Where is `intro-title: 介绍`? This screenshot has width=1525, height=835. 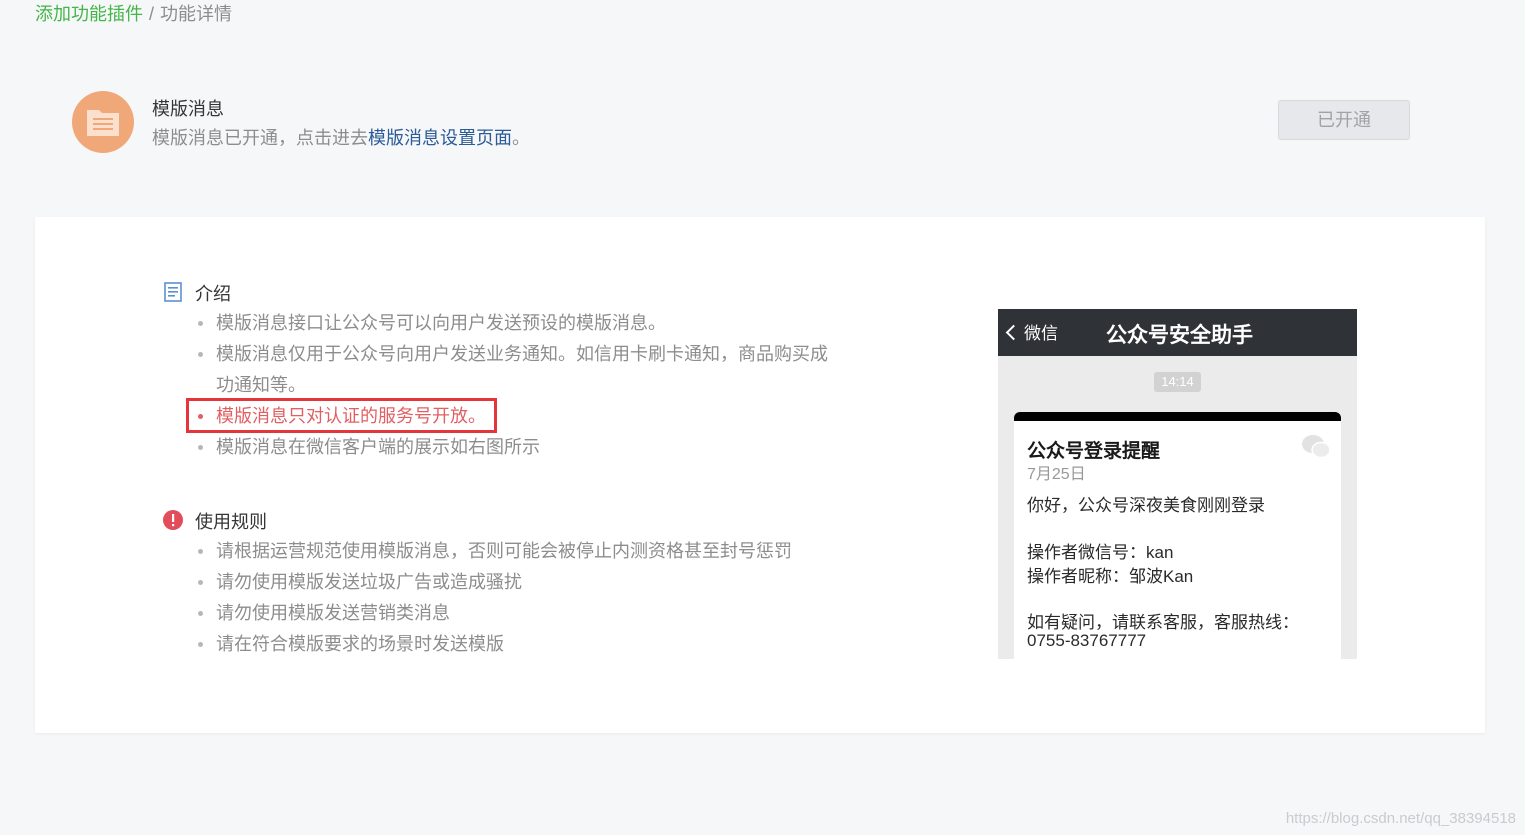
intro-title: 介绍 is located at coordinates (213, 294).